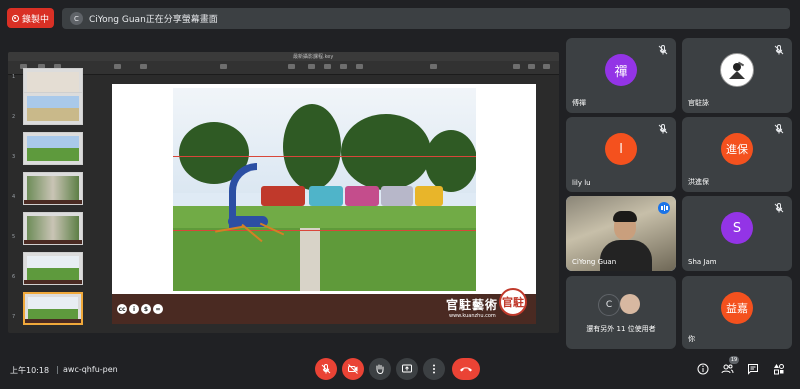 The image size is (800, 389). I want to click on slide-number: 7, so click(14, 317).